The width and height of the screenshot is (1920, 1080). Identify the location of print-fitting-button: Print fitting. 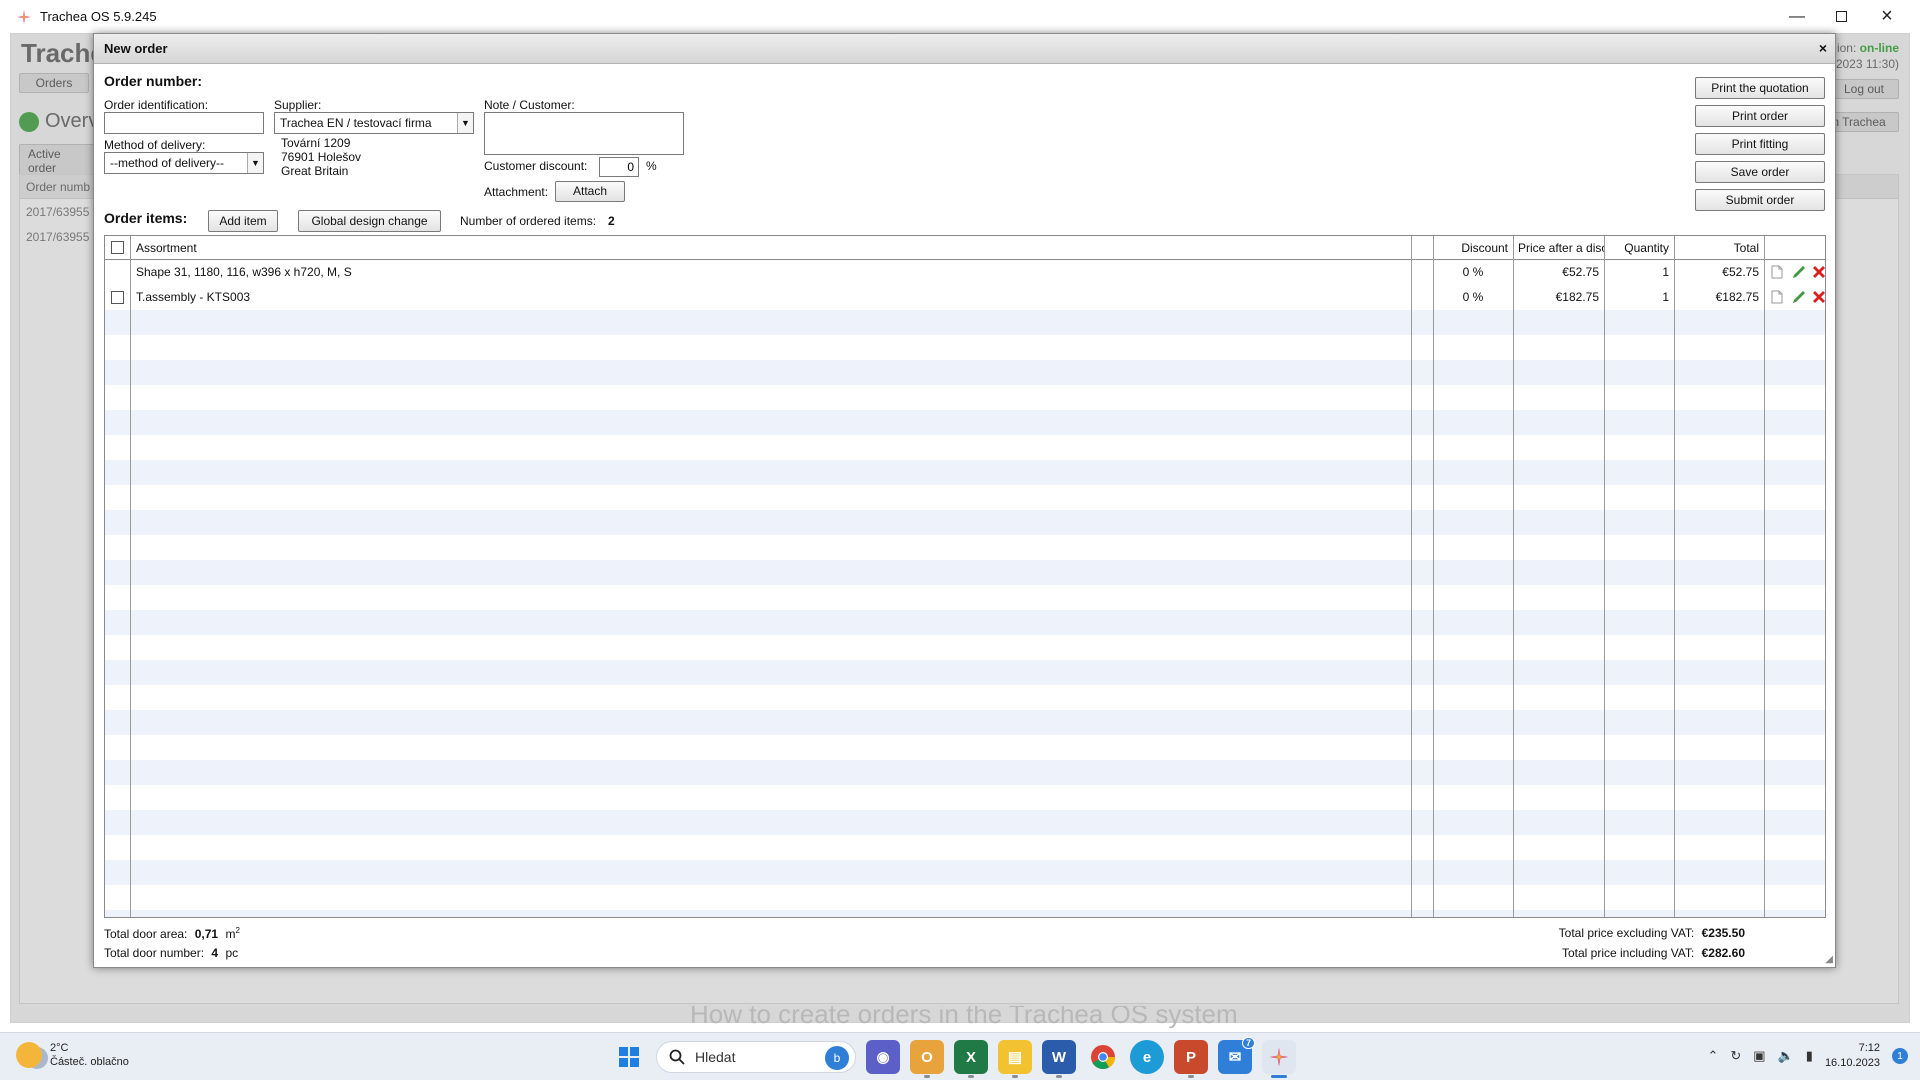
(1760, 144).